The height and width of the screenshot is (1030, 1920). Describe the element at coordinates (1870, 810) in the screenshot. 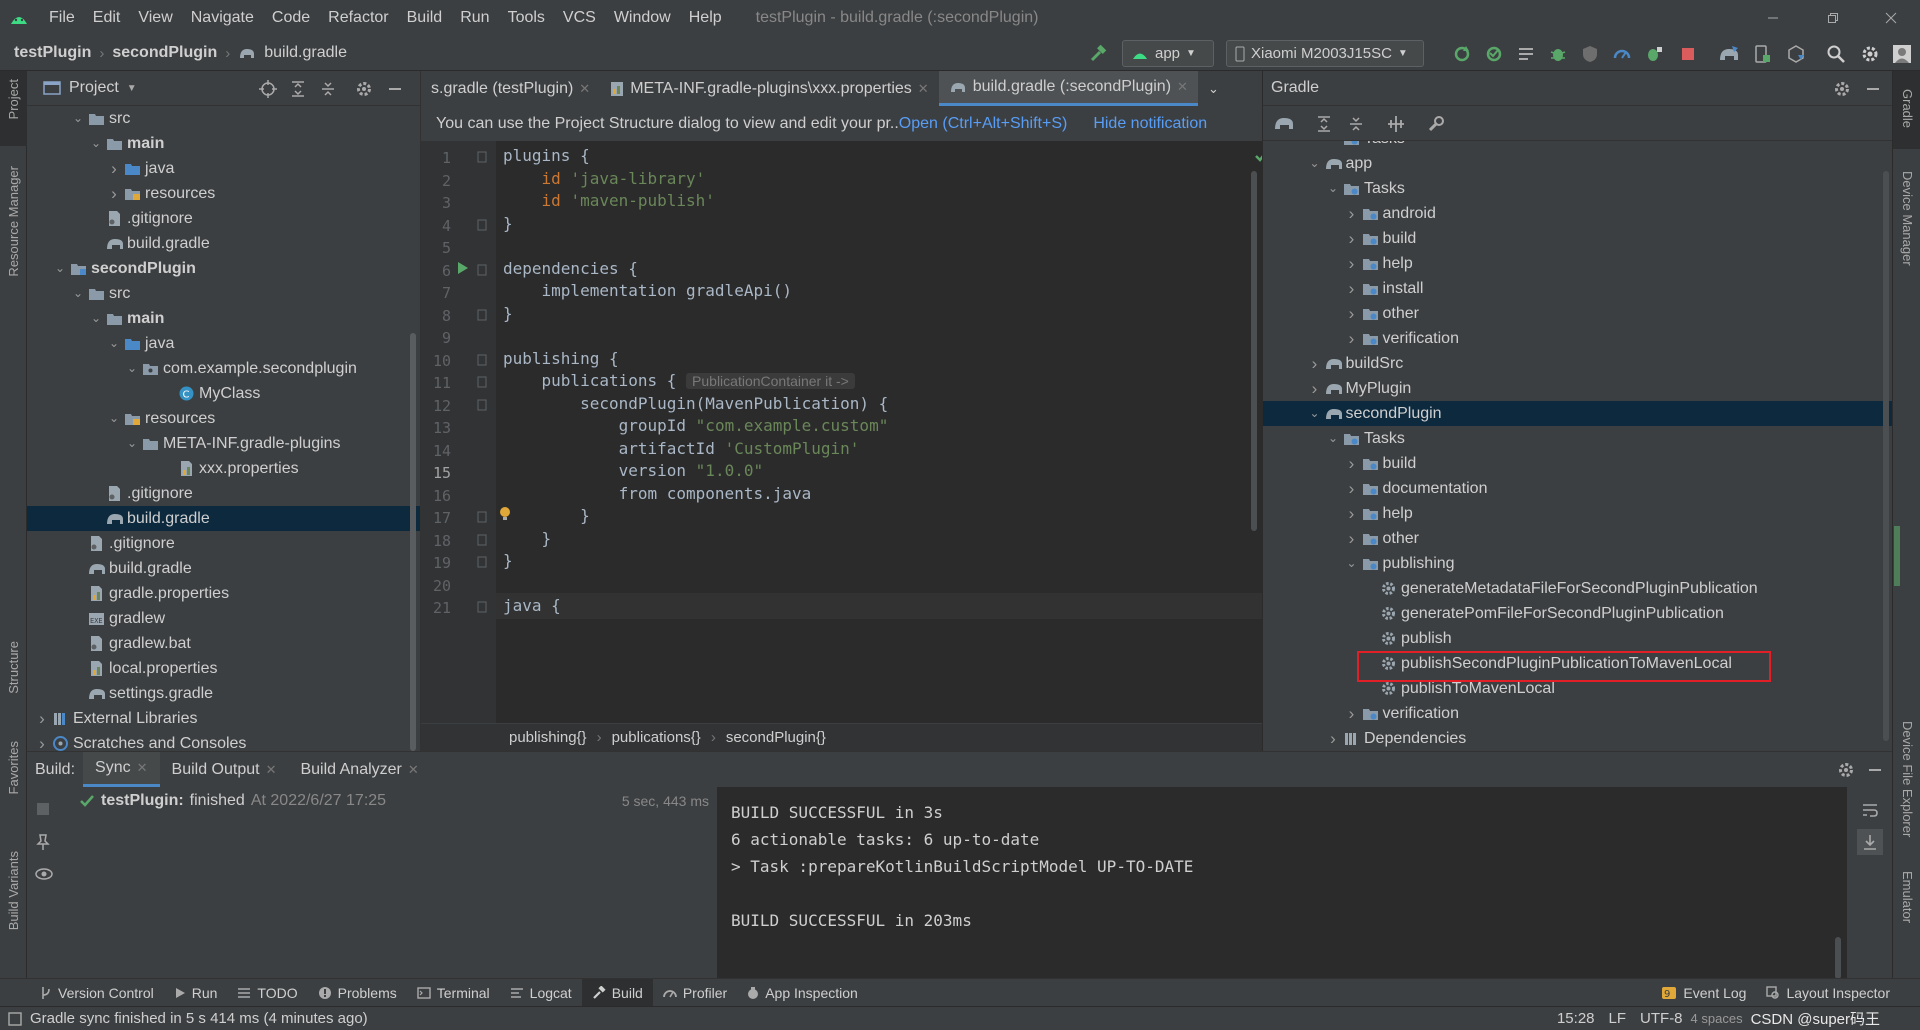

I see `soft-wrap-icon` at that location.